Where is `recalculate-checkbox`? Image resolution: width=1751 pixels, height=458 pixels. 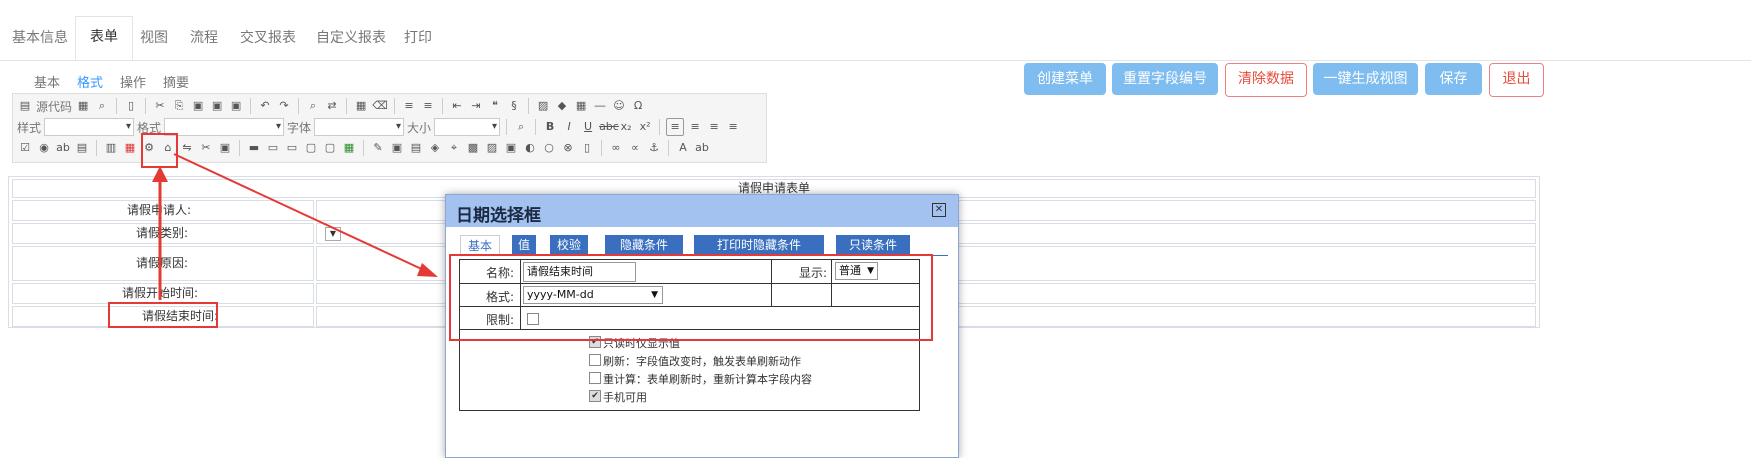 recalculate-checkbox is located at coordinates (595, 378).